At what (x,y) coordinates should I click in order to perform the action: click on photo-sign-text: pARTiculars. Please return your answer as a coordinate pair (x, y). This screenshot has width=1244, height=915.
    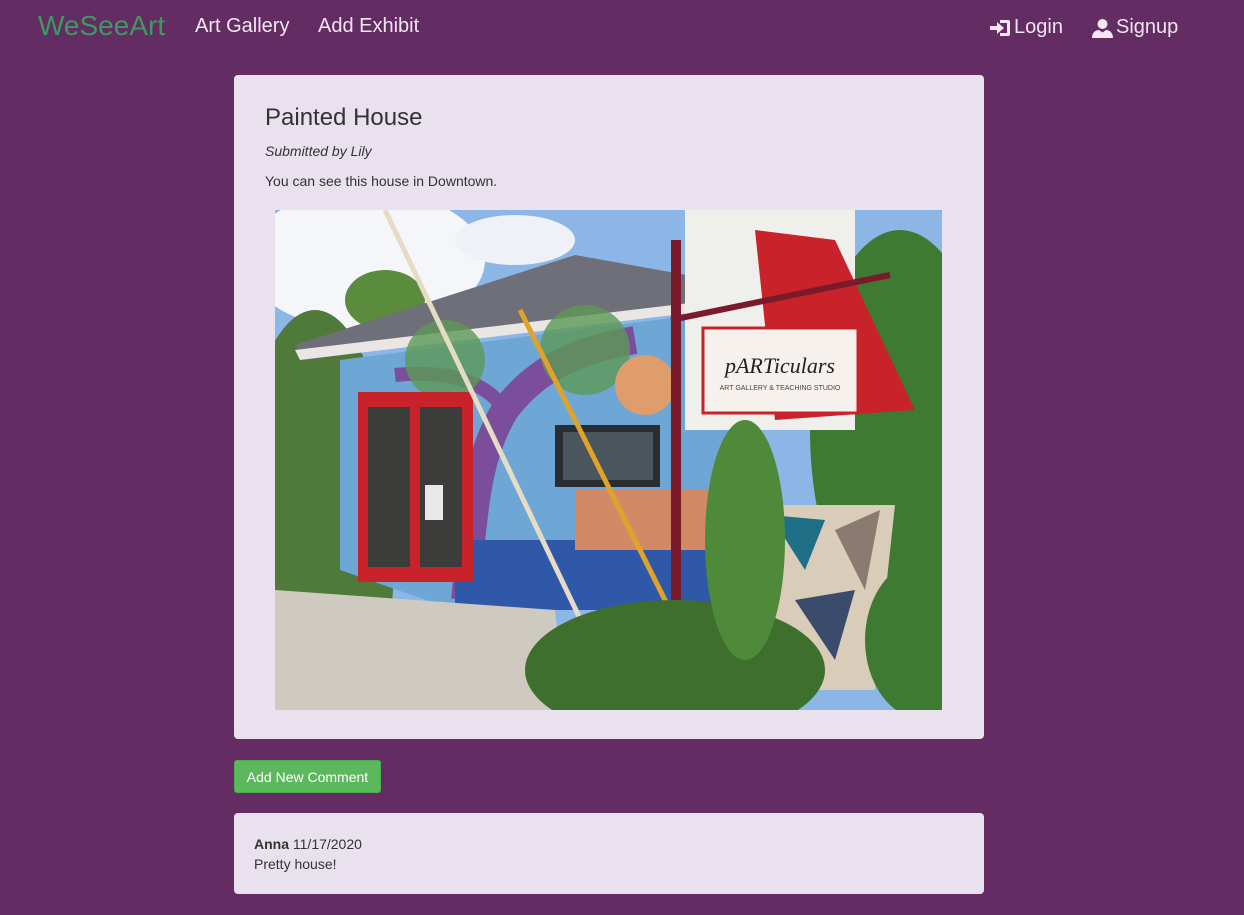
    Looking at the image, I should click on (779, 365).